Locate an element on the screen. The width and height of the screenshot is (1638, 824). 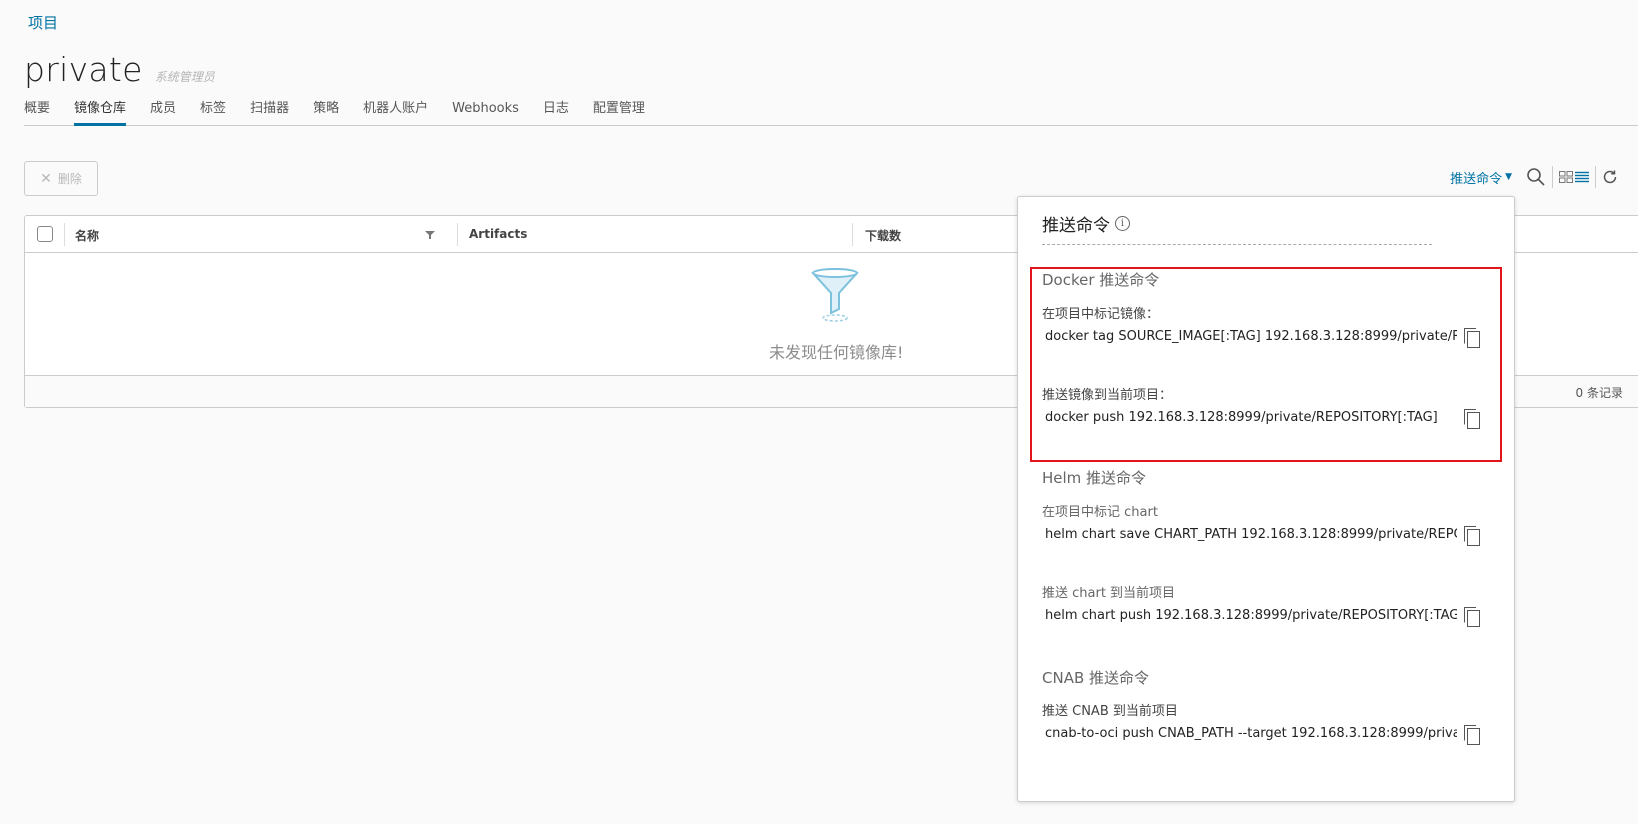
docker-section-title: Docker 推送命令 is located at coordinates (1101, 280).